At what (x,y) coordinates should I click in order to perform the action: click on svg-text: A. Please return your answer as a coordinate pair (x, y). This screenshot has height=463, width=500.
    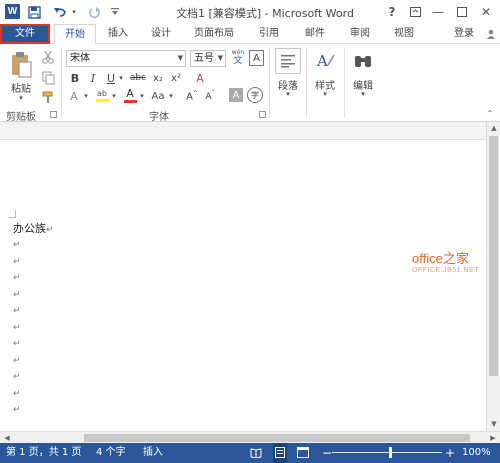
    Looking at the image, I should click on (322, 61).